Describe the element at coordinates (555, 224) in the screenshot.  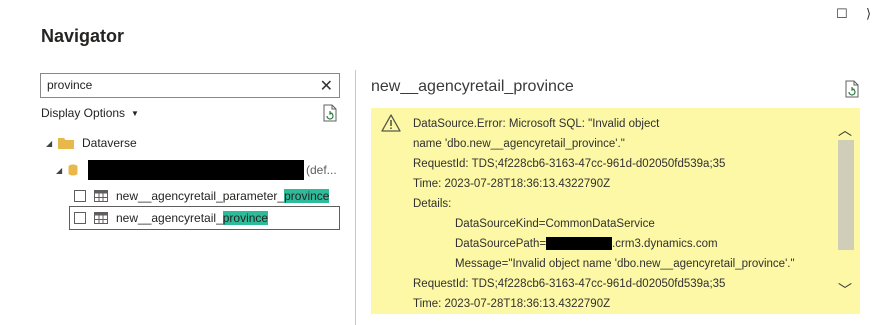
I see `error-line: DataSourceKind=CommonDataService` at that location.